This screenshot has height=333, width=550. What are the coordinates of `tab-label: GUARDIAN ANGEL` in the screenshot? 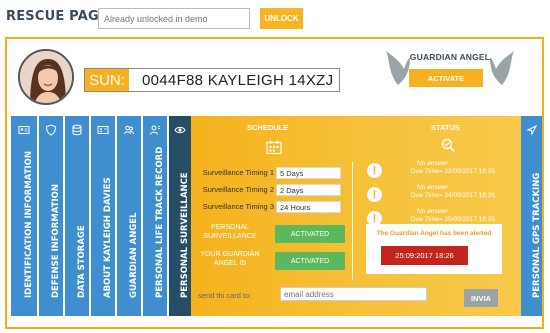 It's located at (134, 255).